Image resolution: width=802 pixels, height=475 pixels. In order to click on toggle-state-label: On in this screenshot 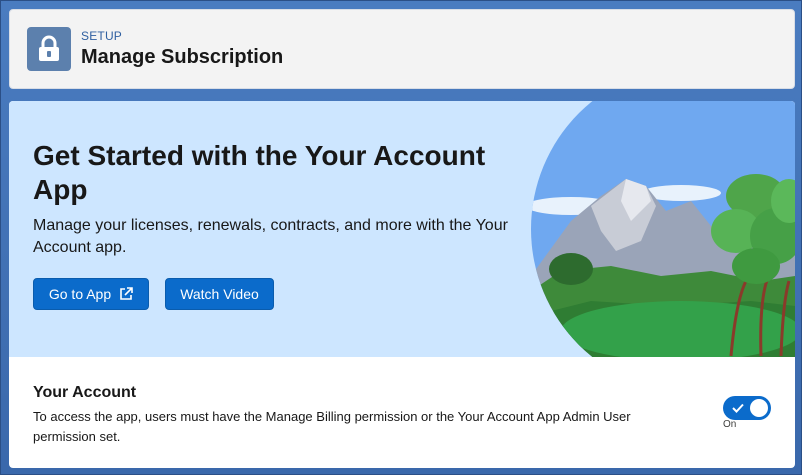, I will do `click(730, 424)`.